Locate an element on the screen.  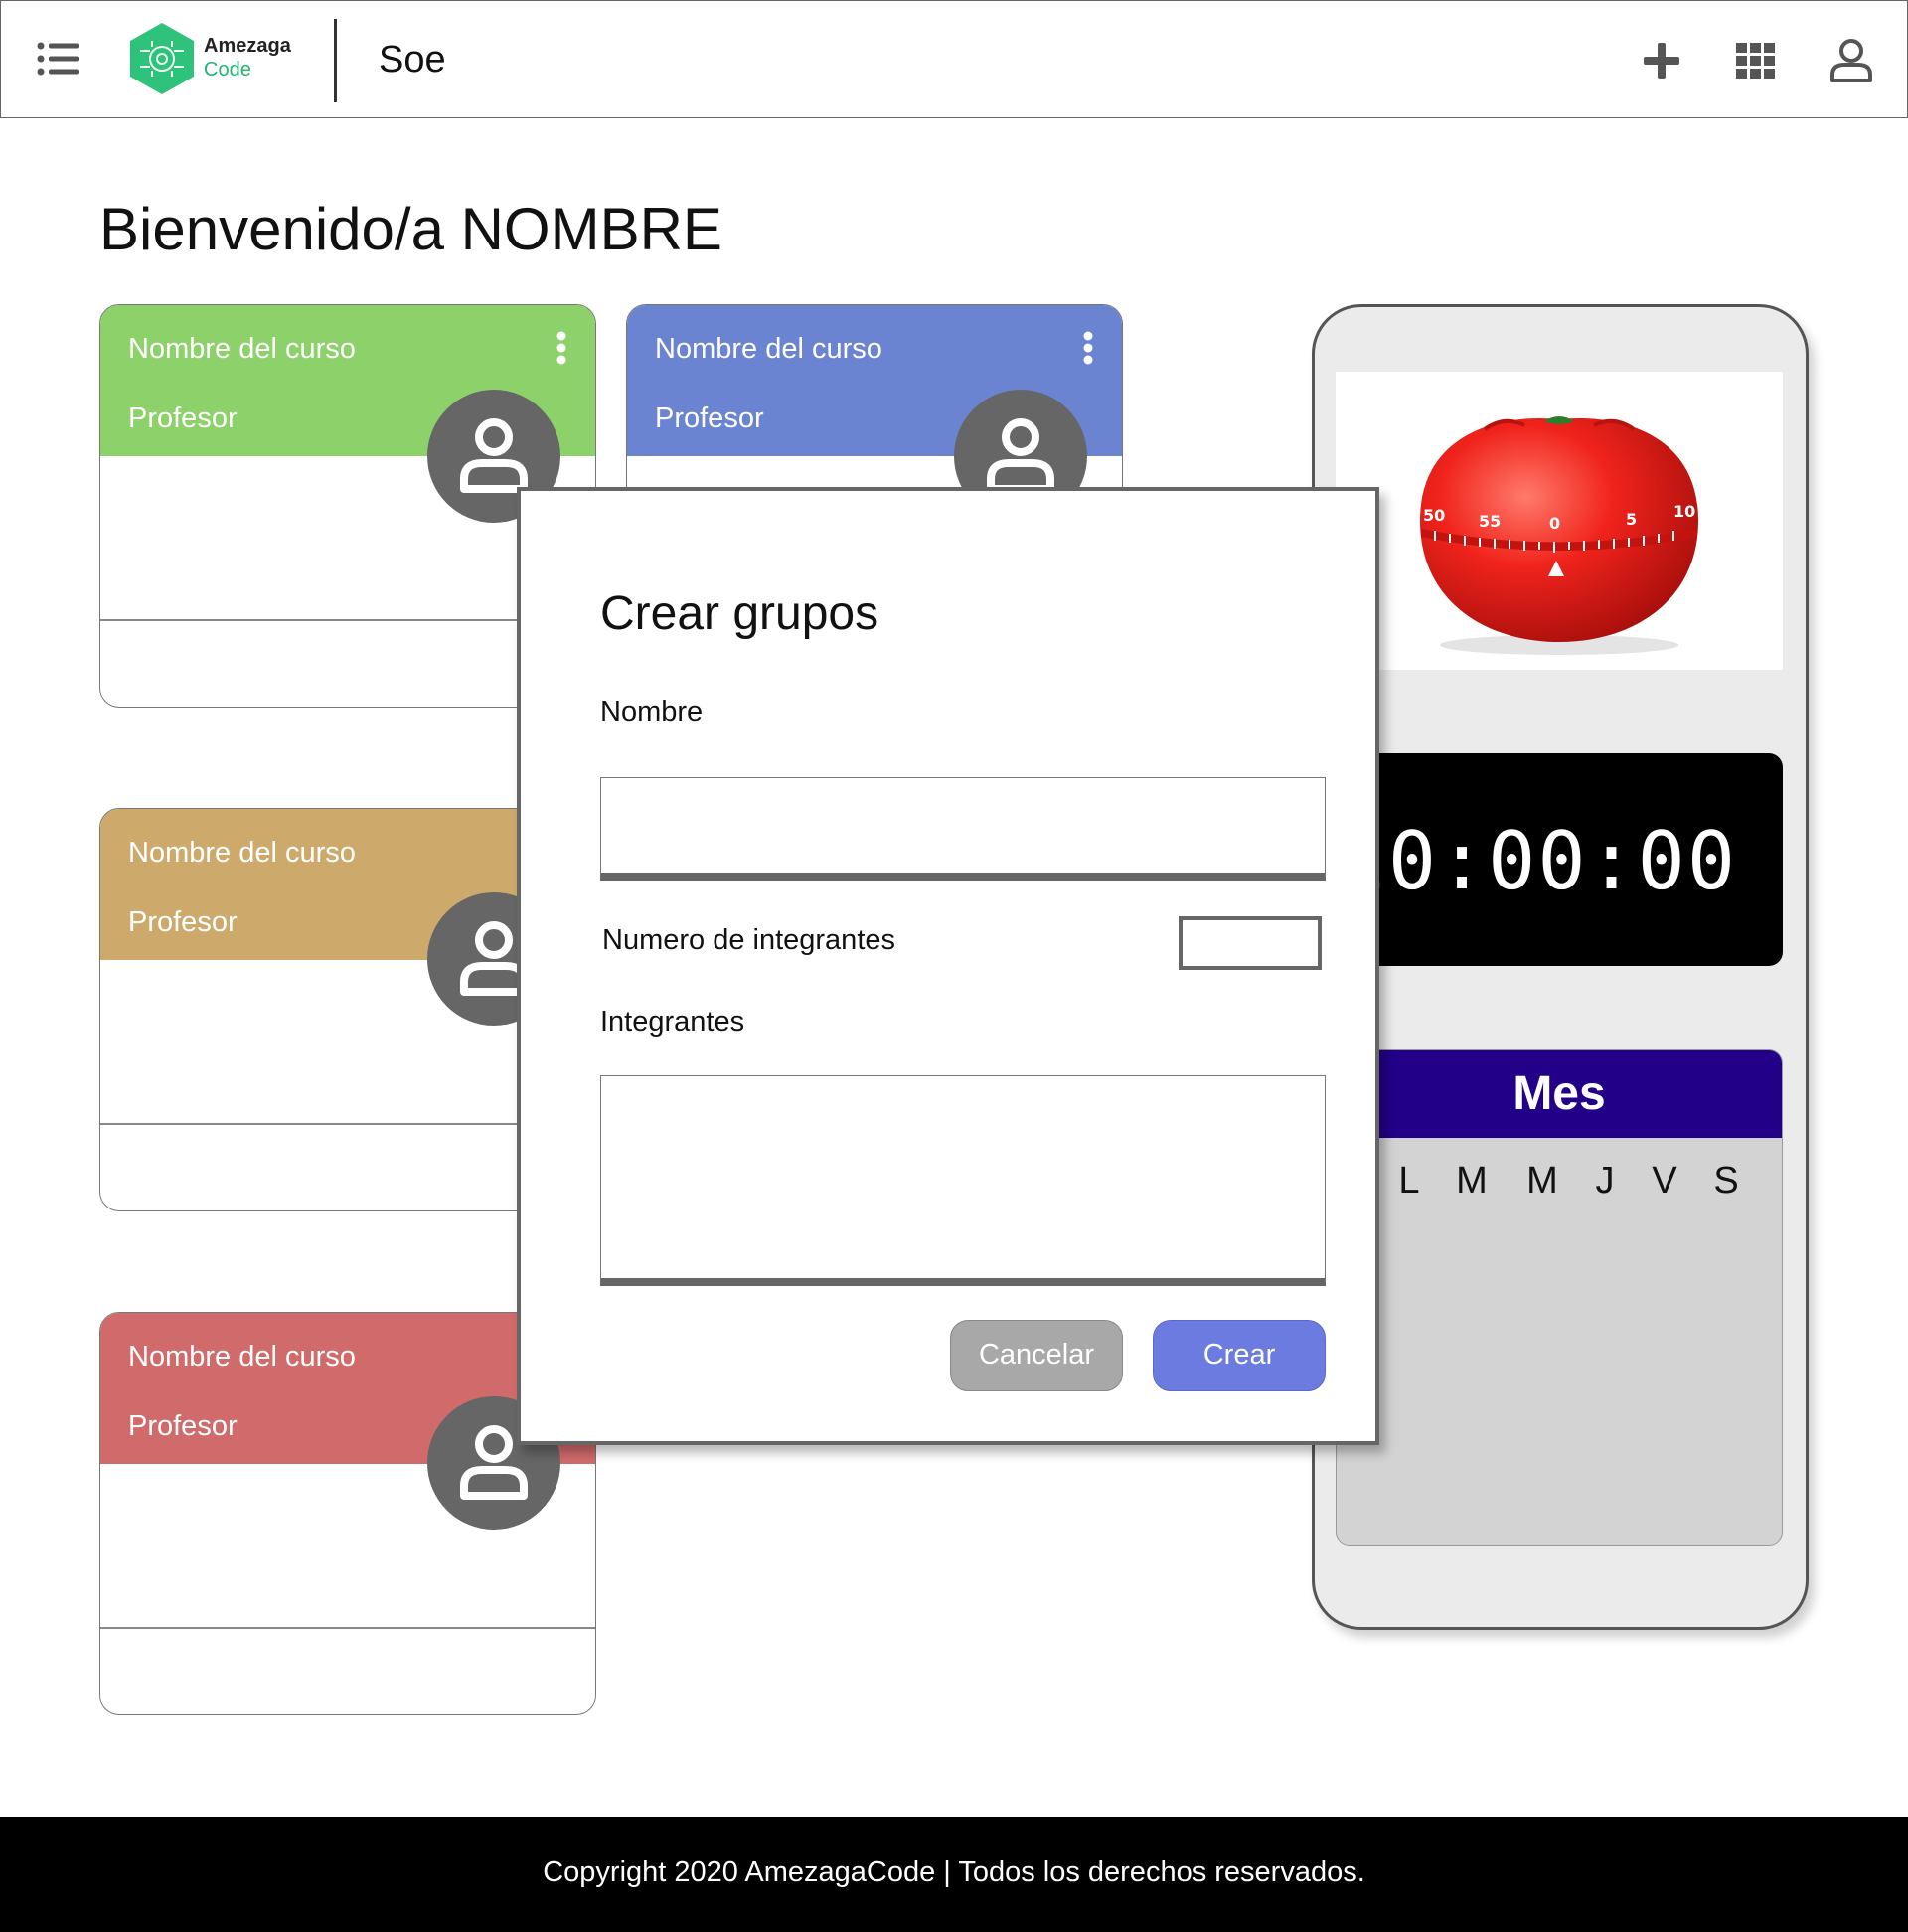
calendar-month-title: Mes is located at coordinates (1559, 1093).